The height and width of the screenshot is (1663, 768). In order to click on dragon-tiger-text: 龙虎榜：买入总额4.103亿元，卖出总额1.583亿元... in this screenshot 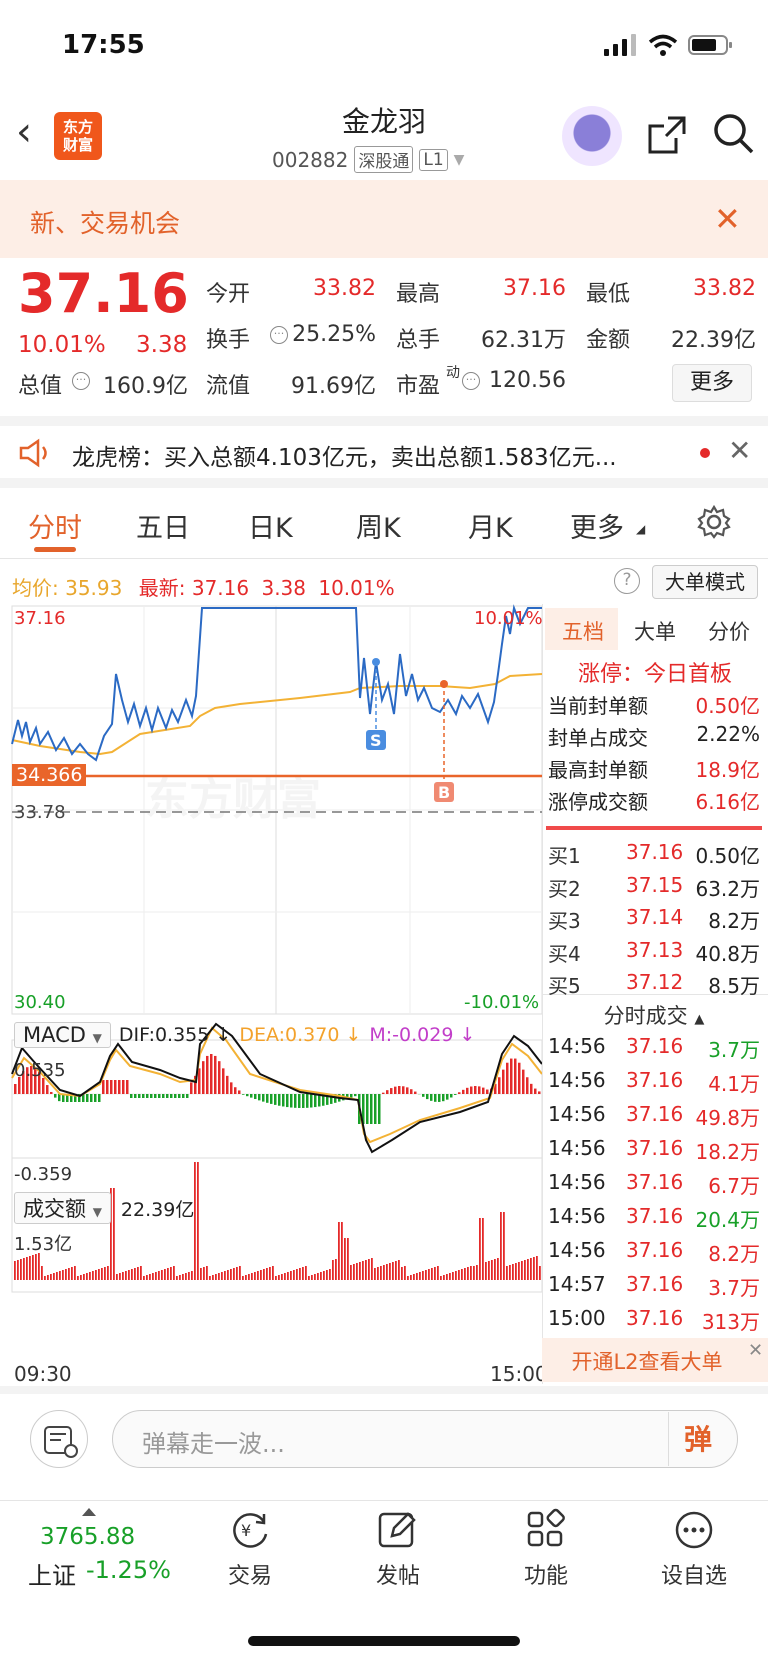, I will do `click(344, 455)`.